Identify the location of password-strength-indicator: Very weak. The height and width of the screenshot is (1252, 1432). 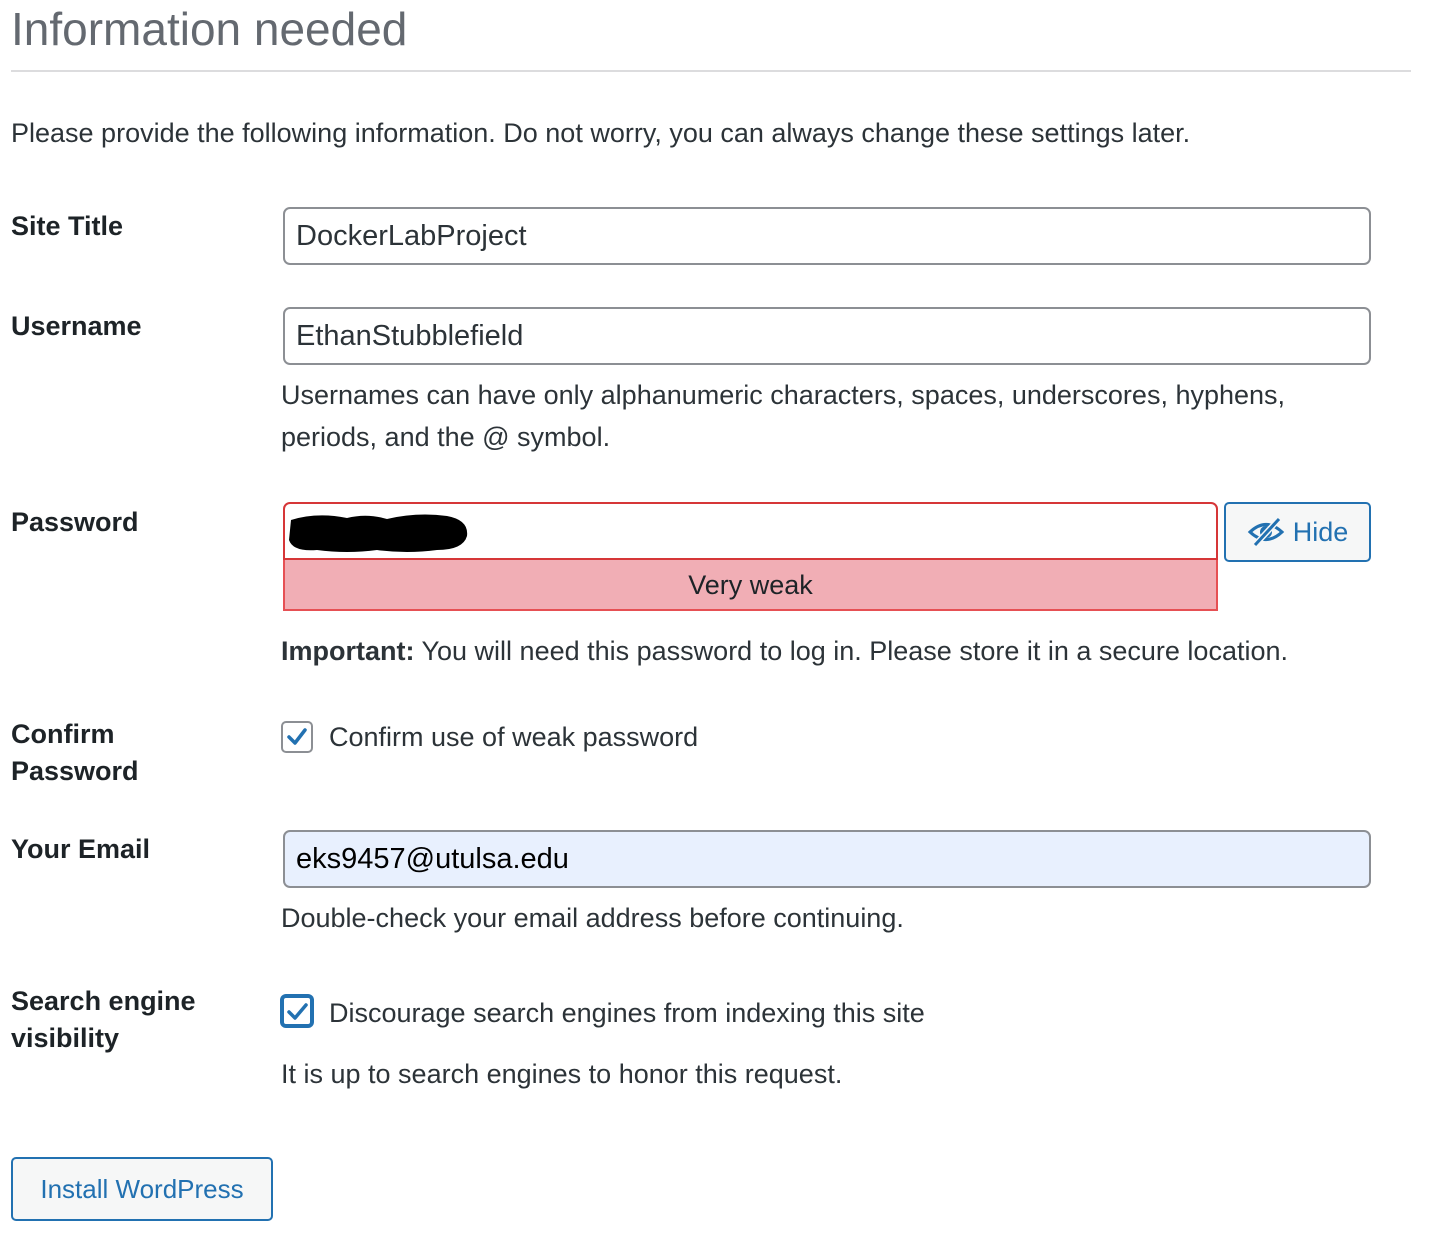
(750, 585).